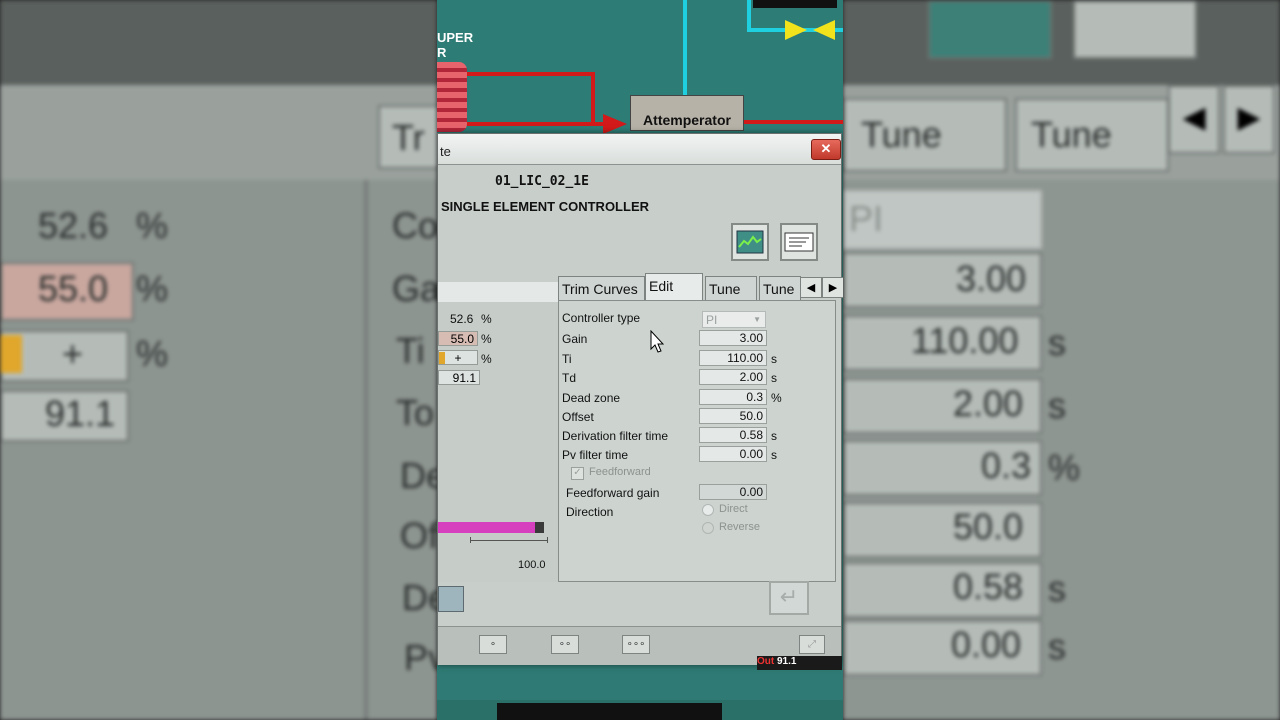 Image resolution: width=1280 pixels, height=720 pixels. Describe the element at coordinates (826, 149) in the screenshot. I see `close-button: ✕` at that location.